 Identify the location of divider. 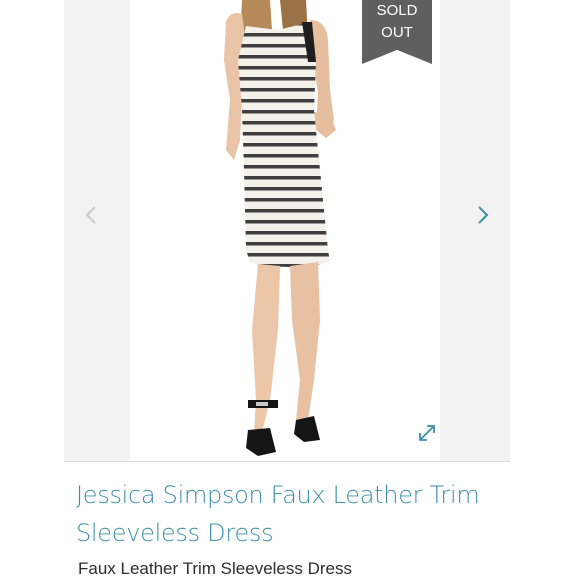
(287, 461).